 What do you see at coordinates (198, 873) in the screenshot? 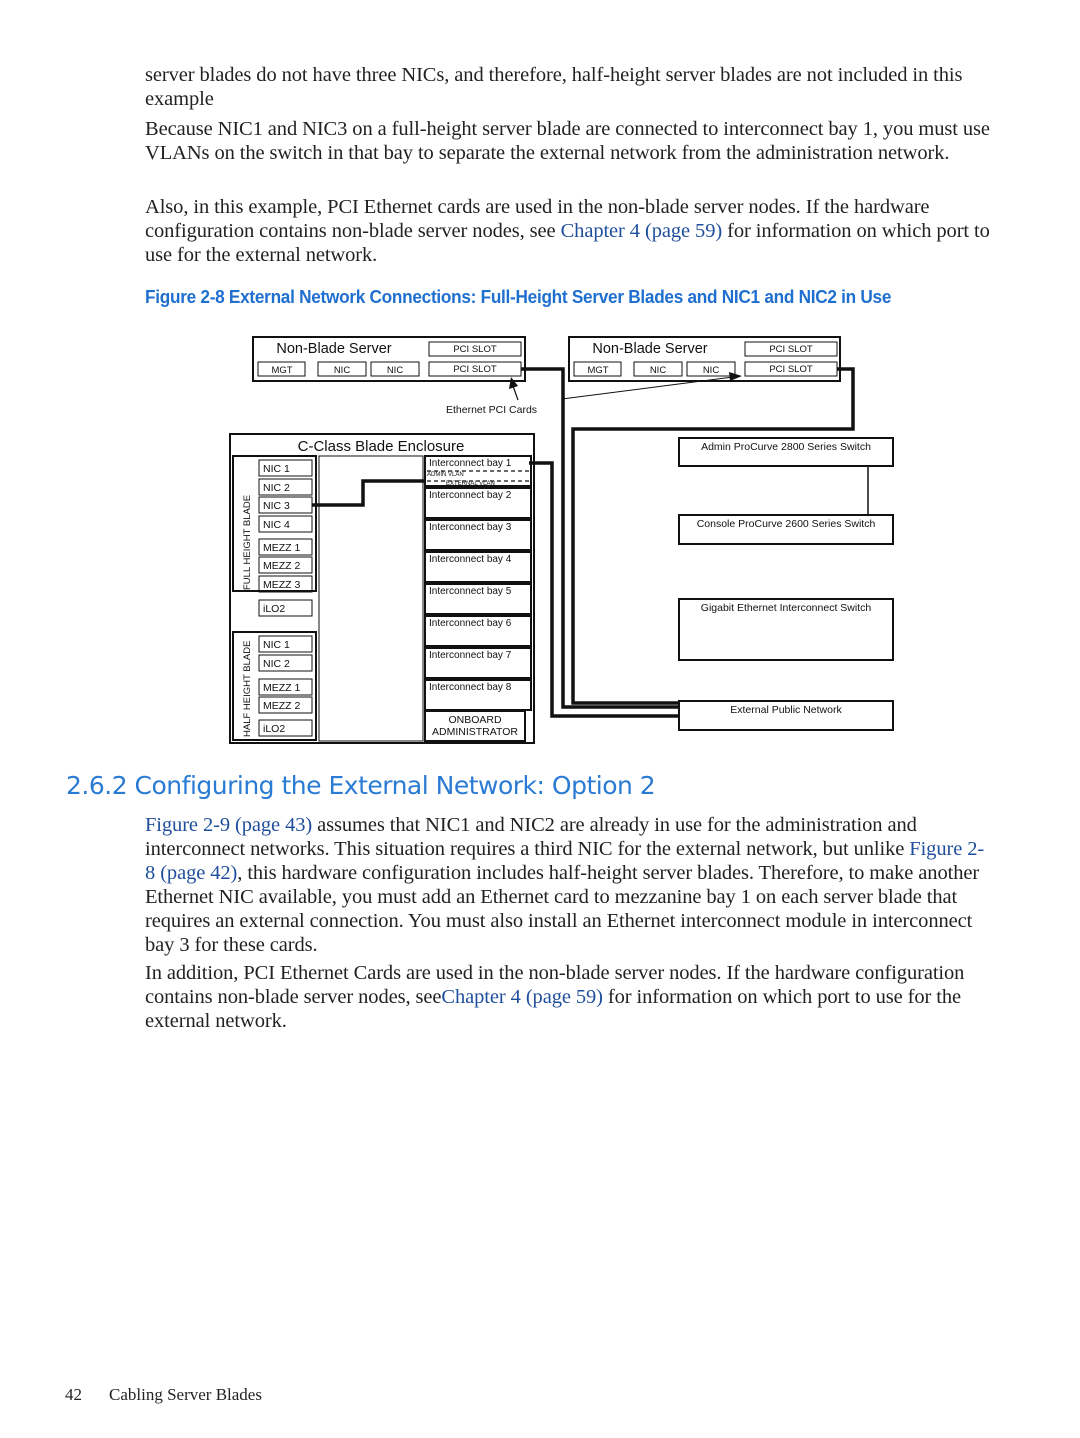
I see `page-link: (page 42)` at bounding box center [198, 873].